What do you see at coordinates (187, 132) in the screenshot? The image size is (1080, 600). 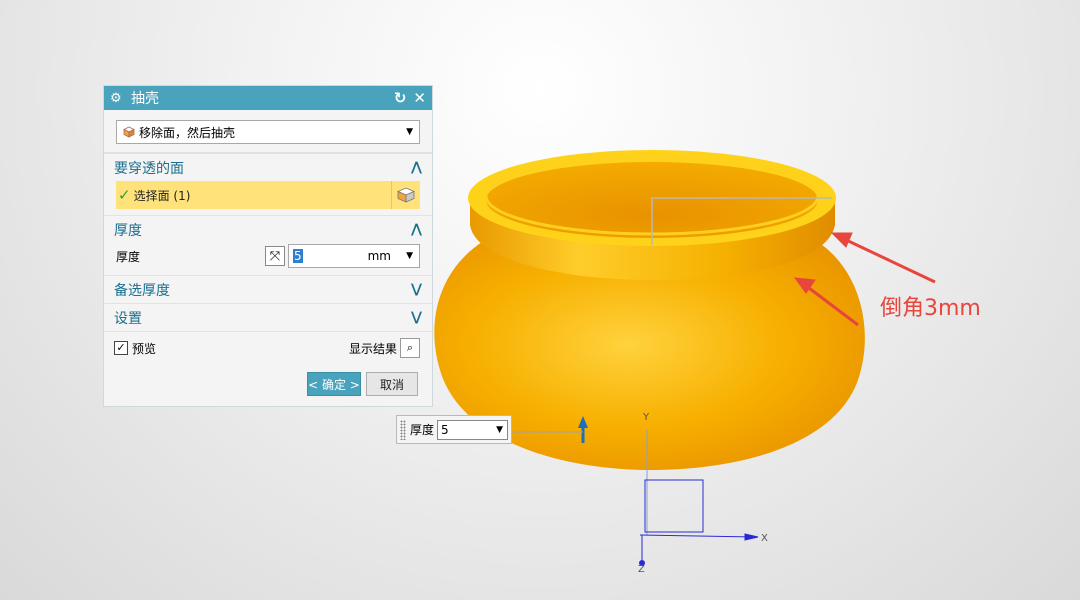 I see `shell-method-value: 移除面，然后抽壳` at bounding box center [187, 132].